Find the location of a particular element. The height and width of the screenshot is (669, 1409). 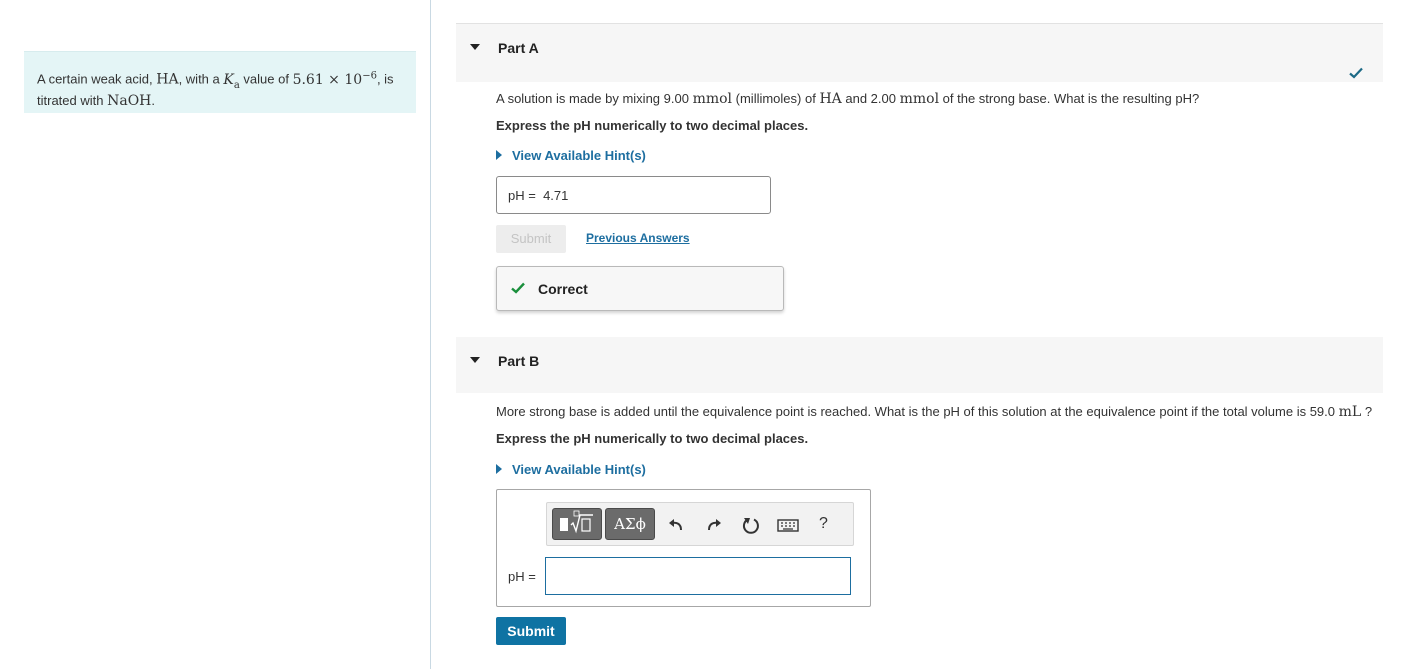

part-a-submit-button: Submit is located at coordinates (531, 239).